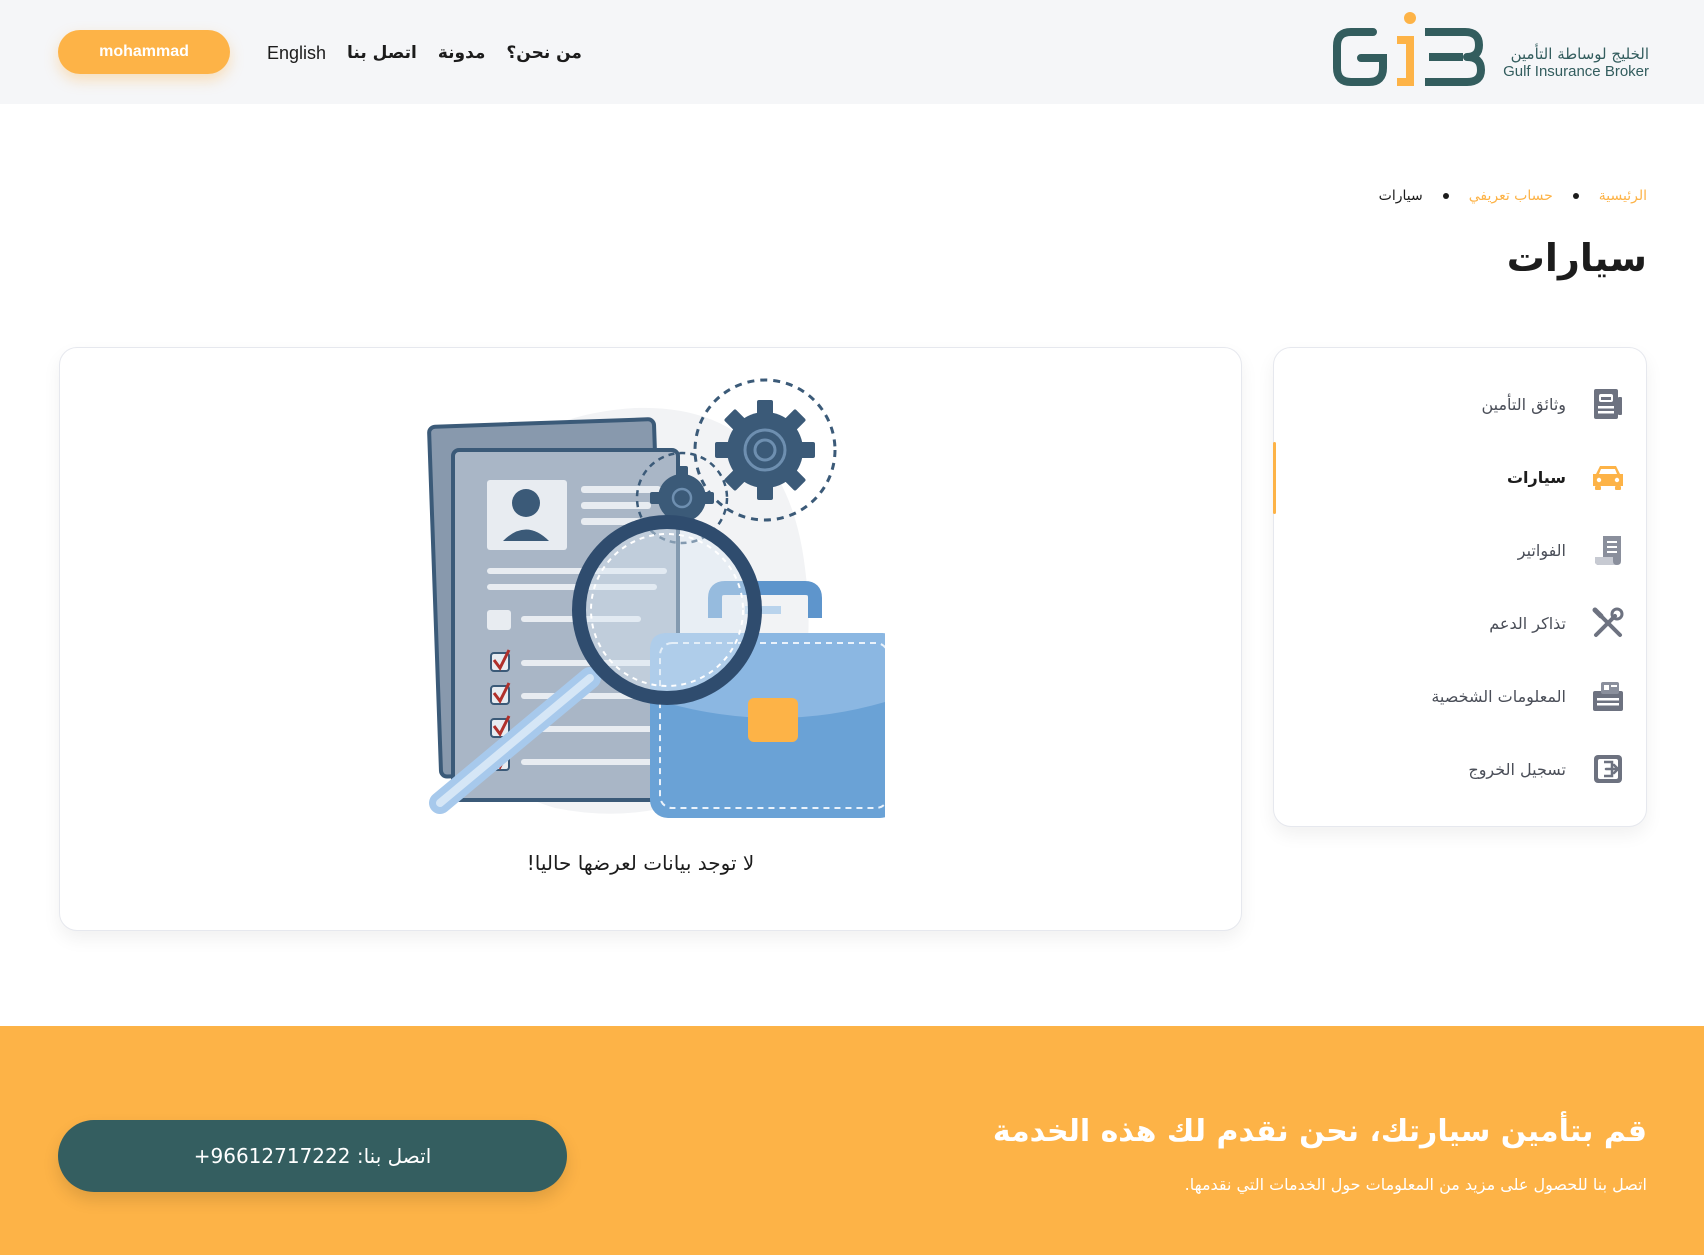 Image resolution: width=1704 pixels, height=1255 pixels. I want to click on sidebar-item-personal-info: المعلومات الشخصية, so click(1461, 696).